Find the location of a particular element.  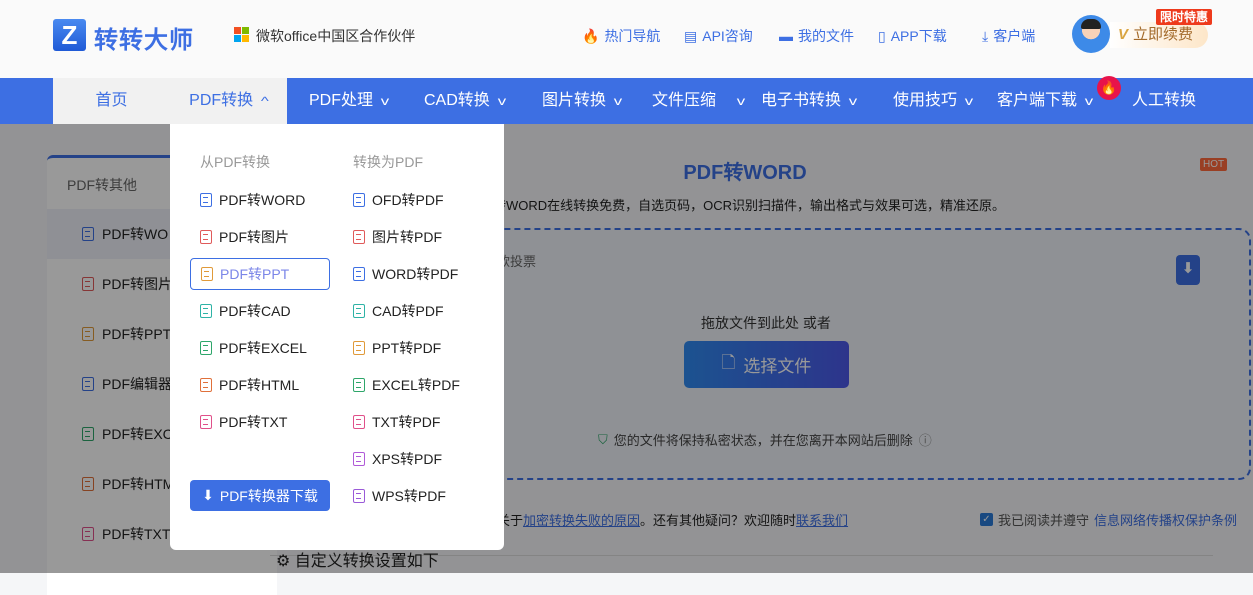

link-label: 热门导航 is located at coordinates (632, 36).